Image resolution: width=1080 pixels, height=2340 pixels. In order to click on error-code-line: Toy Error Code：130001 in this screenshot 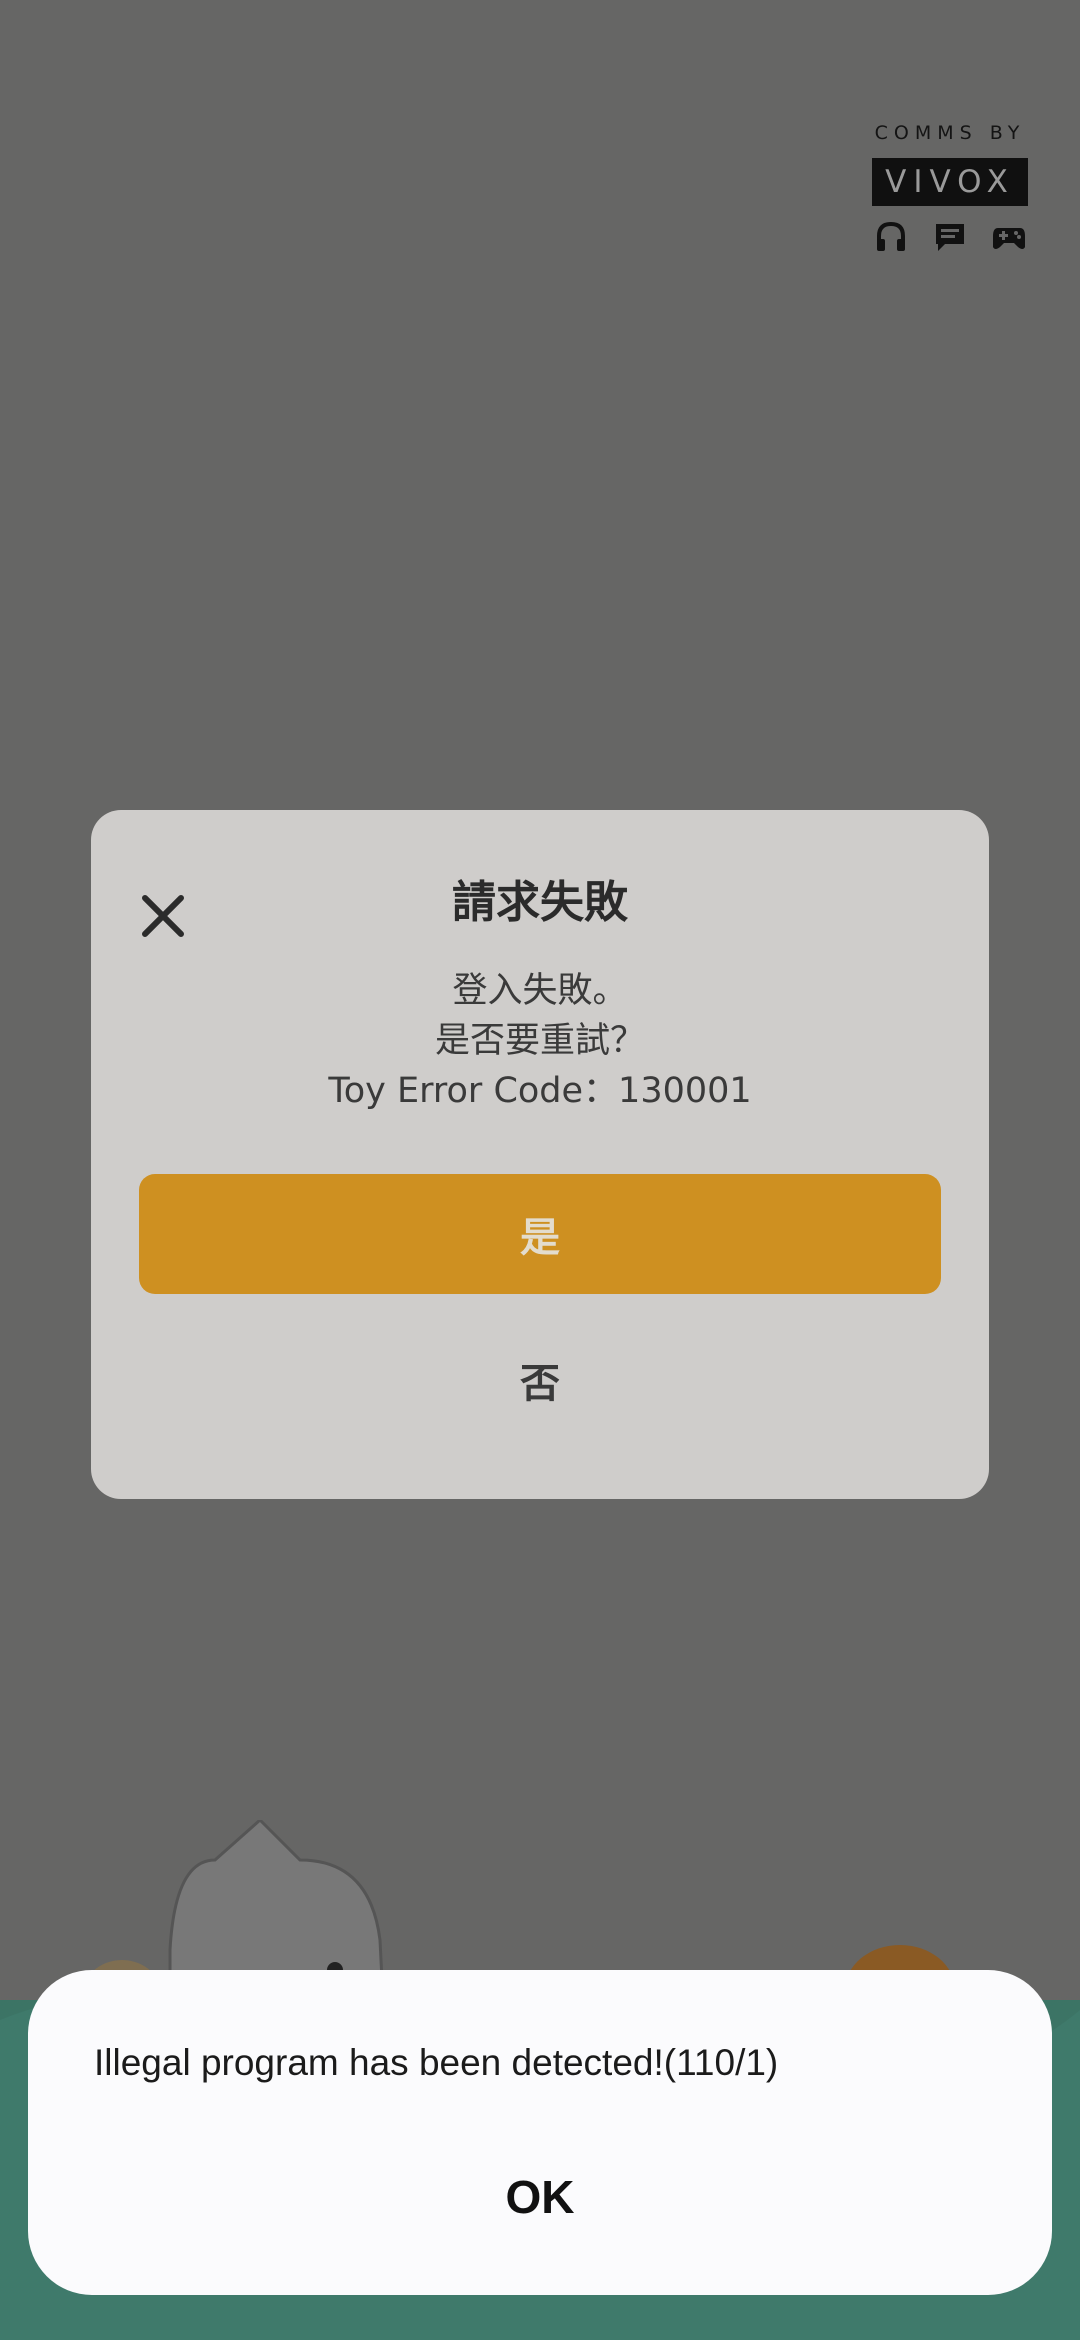, I will do `click(540, 1091)`.